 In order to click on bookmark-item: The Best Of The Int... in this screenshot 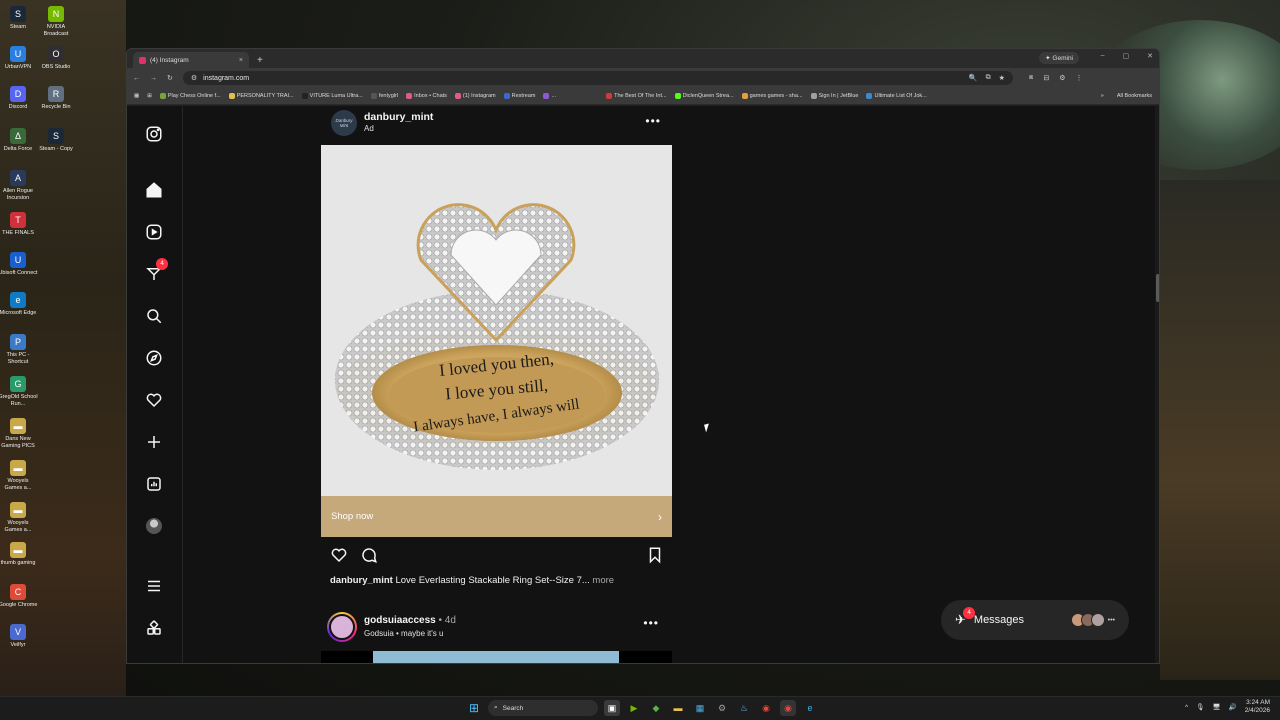, I will do `click(636, 96)`.